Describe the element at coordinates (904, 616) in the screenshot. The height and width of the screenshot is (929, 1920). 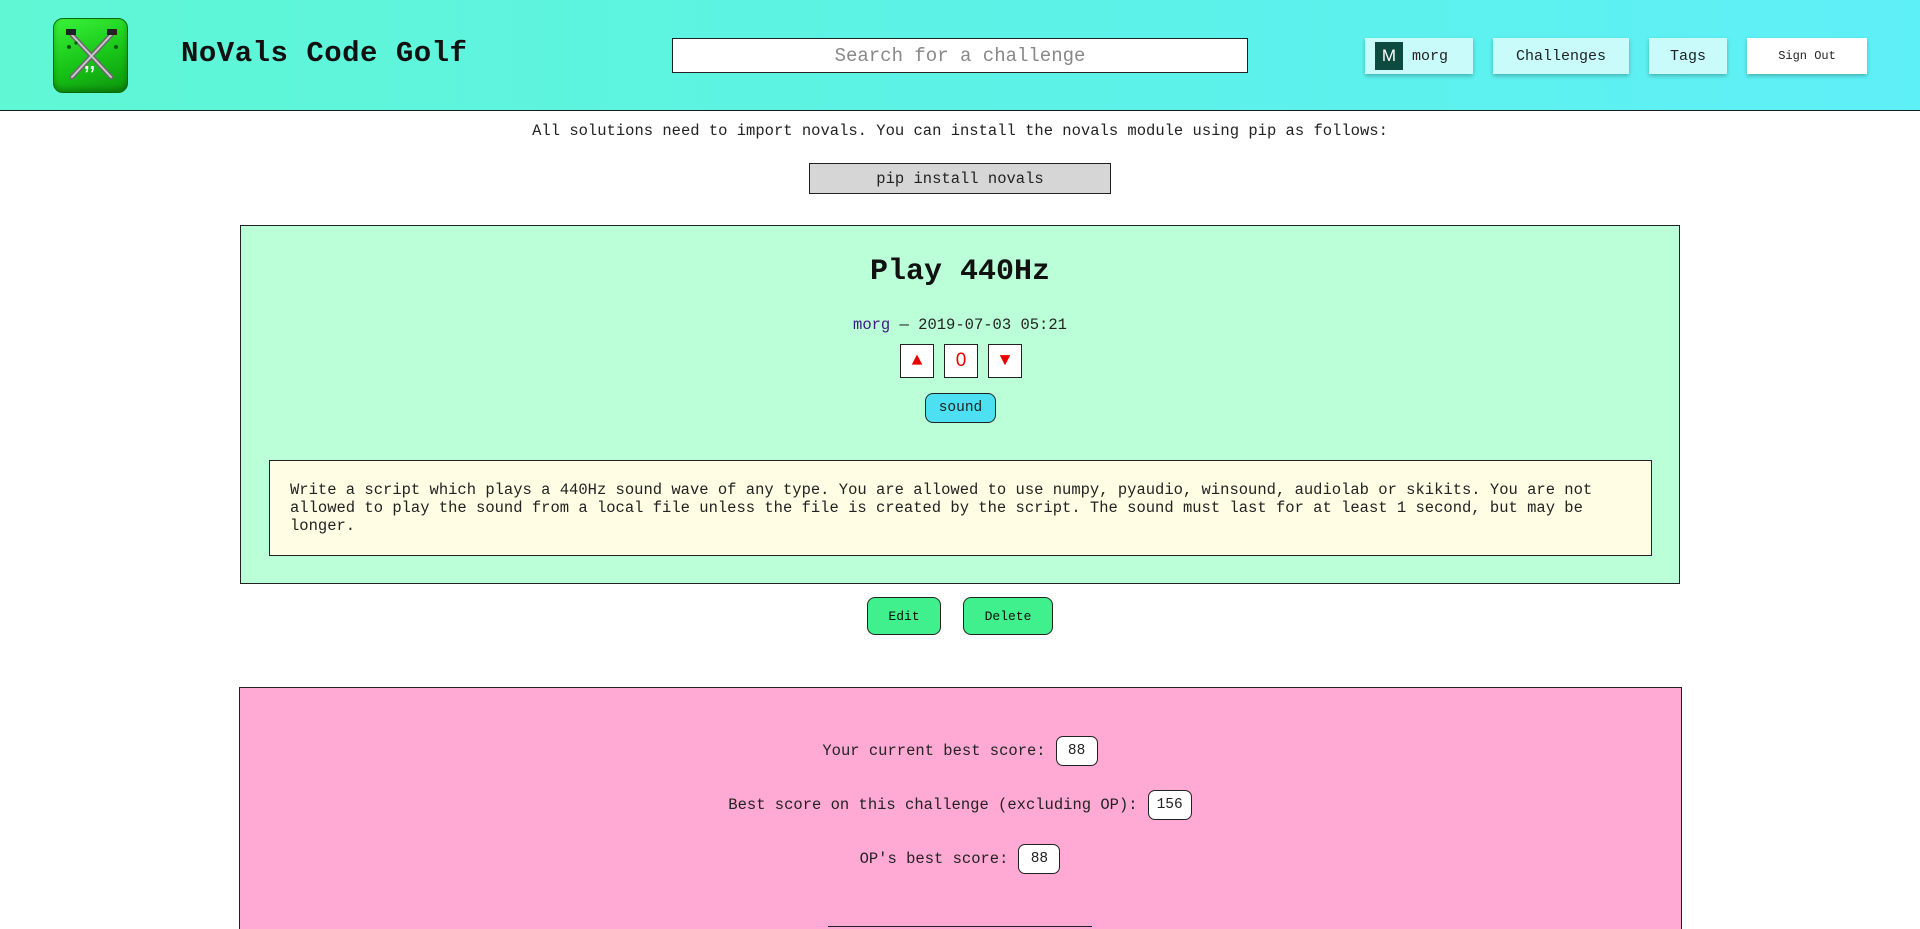
I see `edit-button: Edit` at that location.